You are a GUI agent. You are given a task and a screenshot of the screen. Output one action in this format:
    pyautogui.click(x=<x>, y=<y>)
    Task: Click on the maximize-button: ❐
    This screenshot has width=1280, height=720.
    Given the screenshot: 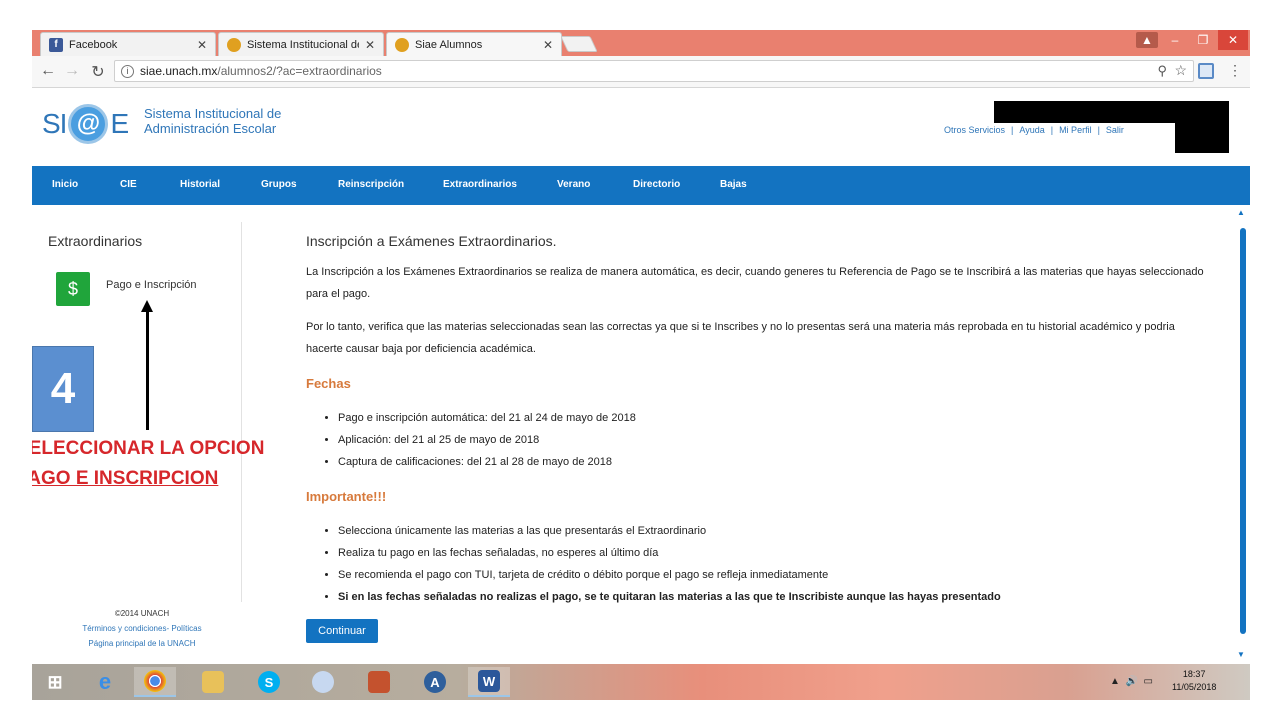 What is the action you would take?
    pyautogui.click(x=1203, y=40)
    